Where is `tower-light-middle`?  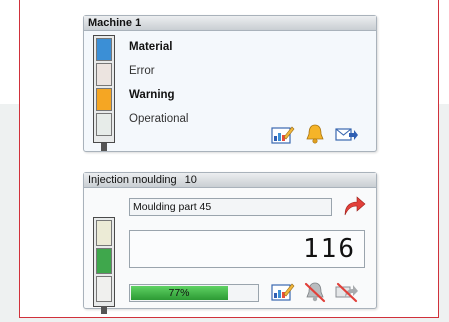
tower-light-middle is located at coordinates (104, 261).